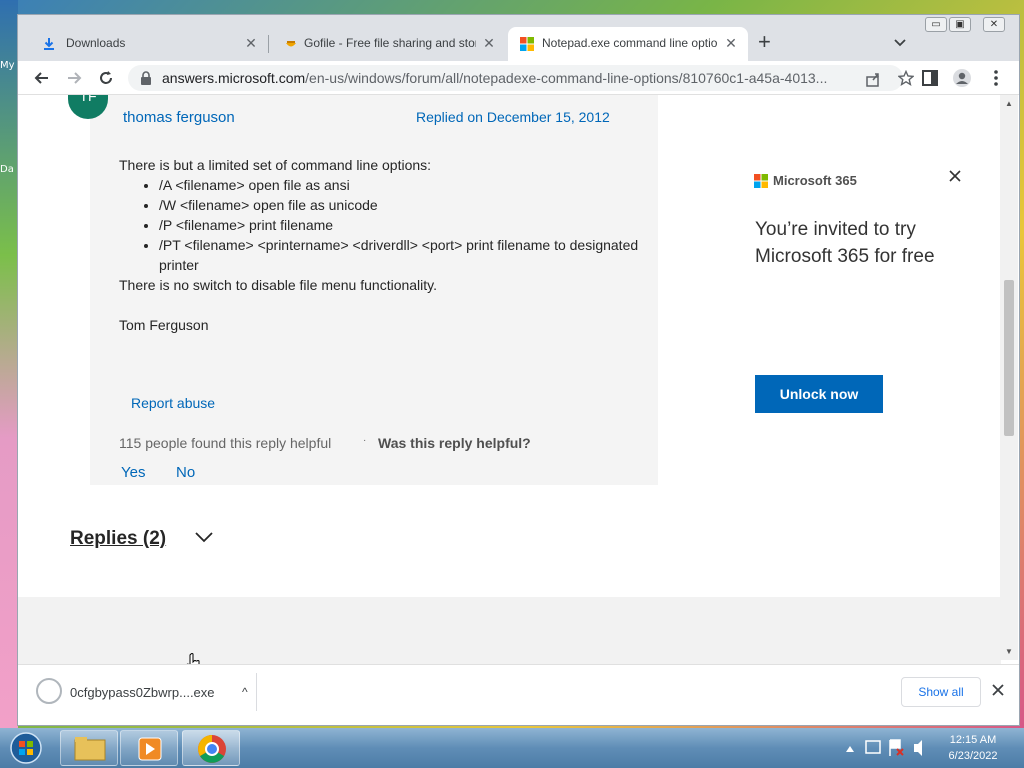 Image resolution: width=1024 pixels, height=768 pixels. Describe the element at coordinates (1009, 651) in the screenshot. I see `scroll-down-arrow-icon: ▼` at that location.